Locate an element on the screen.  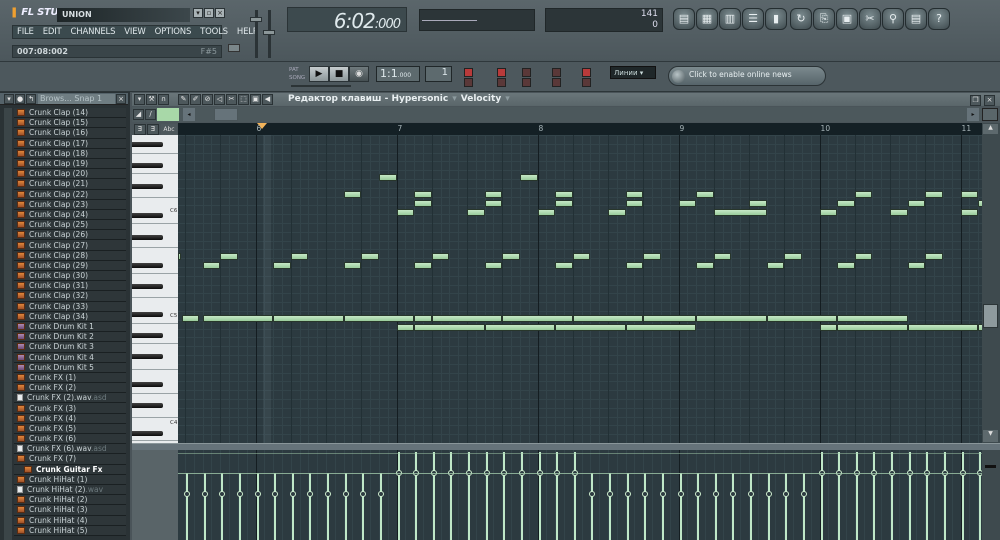
browser-item: Crunk FX (6).wav.asd is located at coordinates (70, 449).